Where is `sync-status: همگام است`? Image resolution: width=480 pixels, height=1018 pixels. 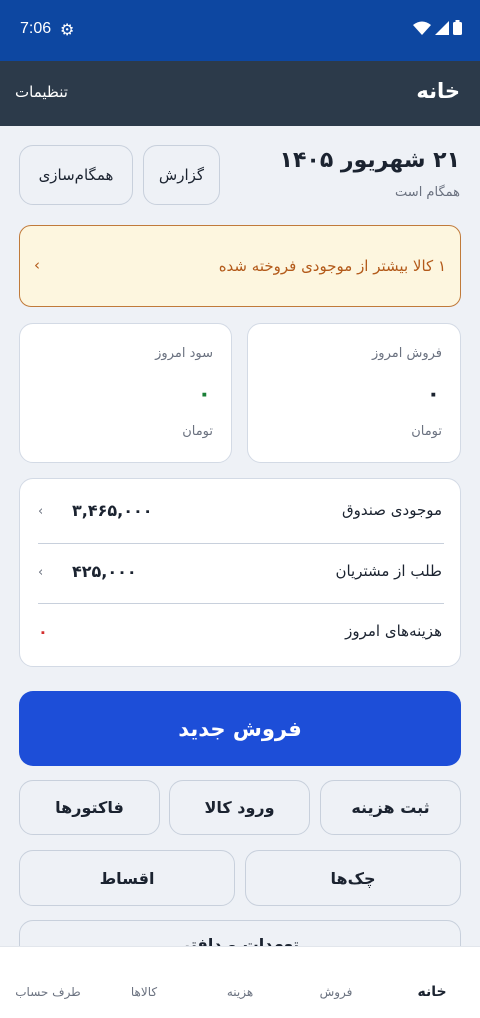
sync-status: همگام است is located at coordinates (427, 192).